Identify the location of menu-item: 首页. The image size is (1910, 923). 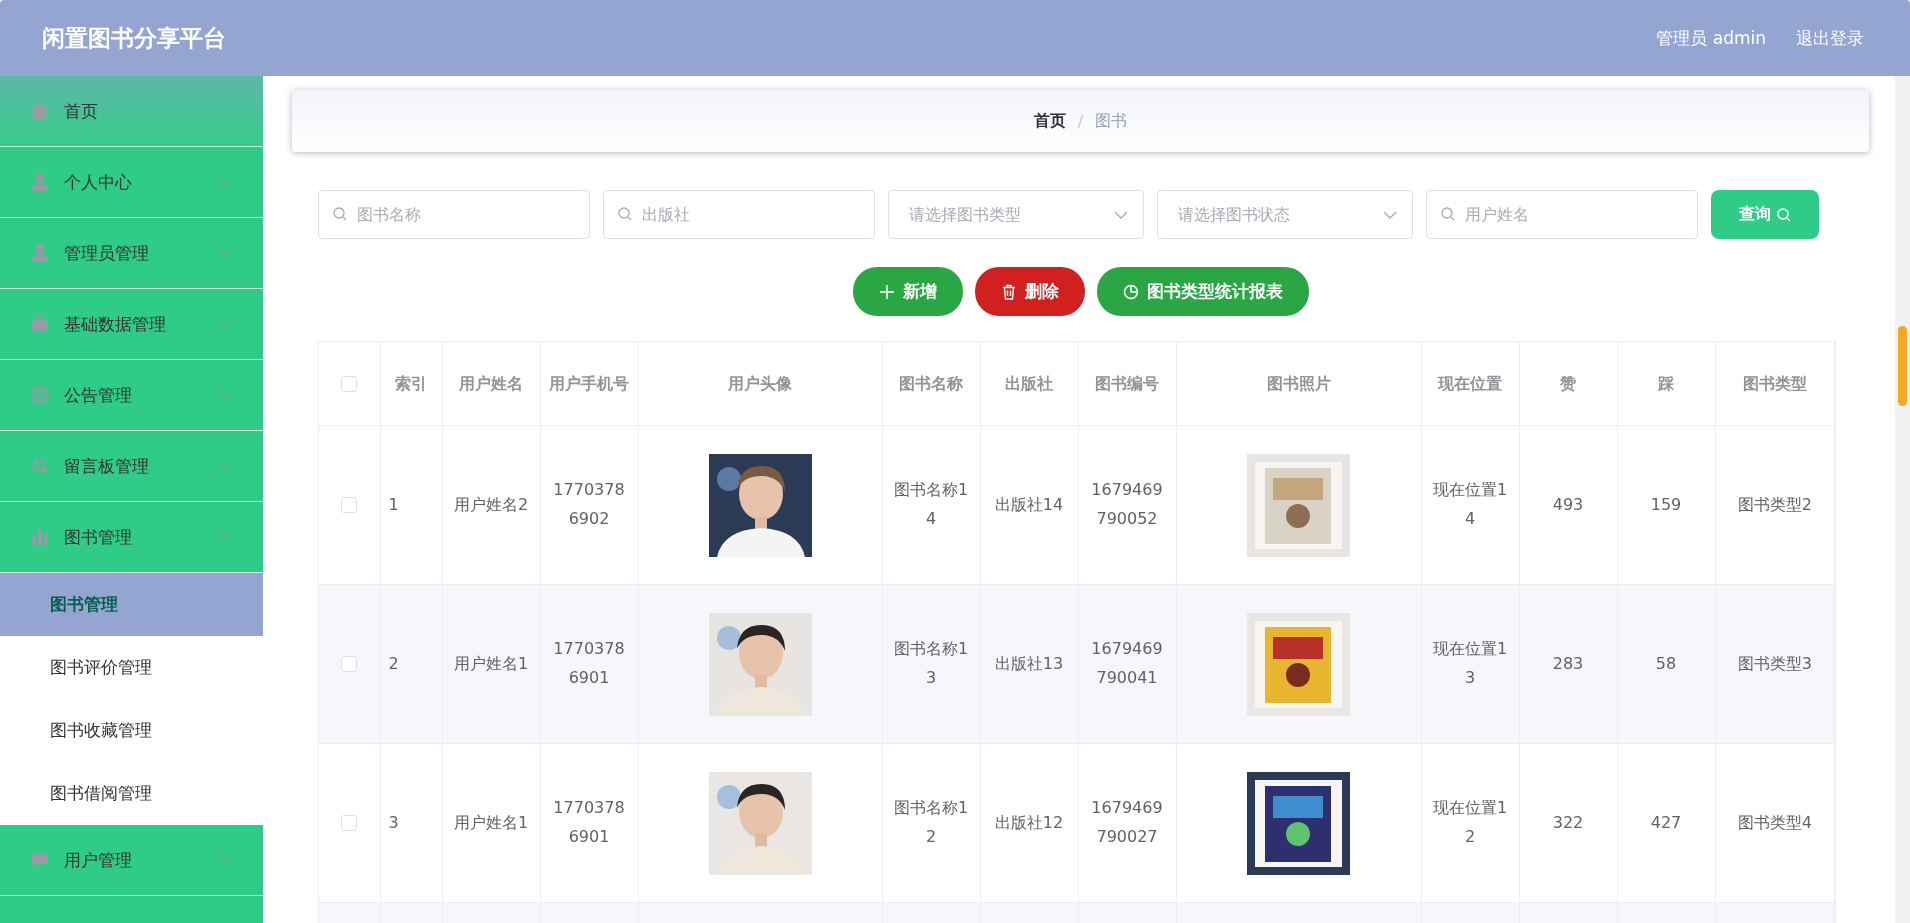
(131, 111).